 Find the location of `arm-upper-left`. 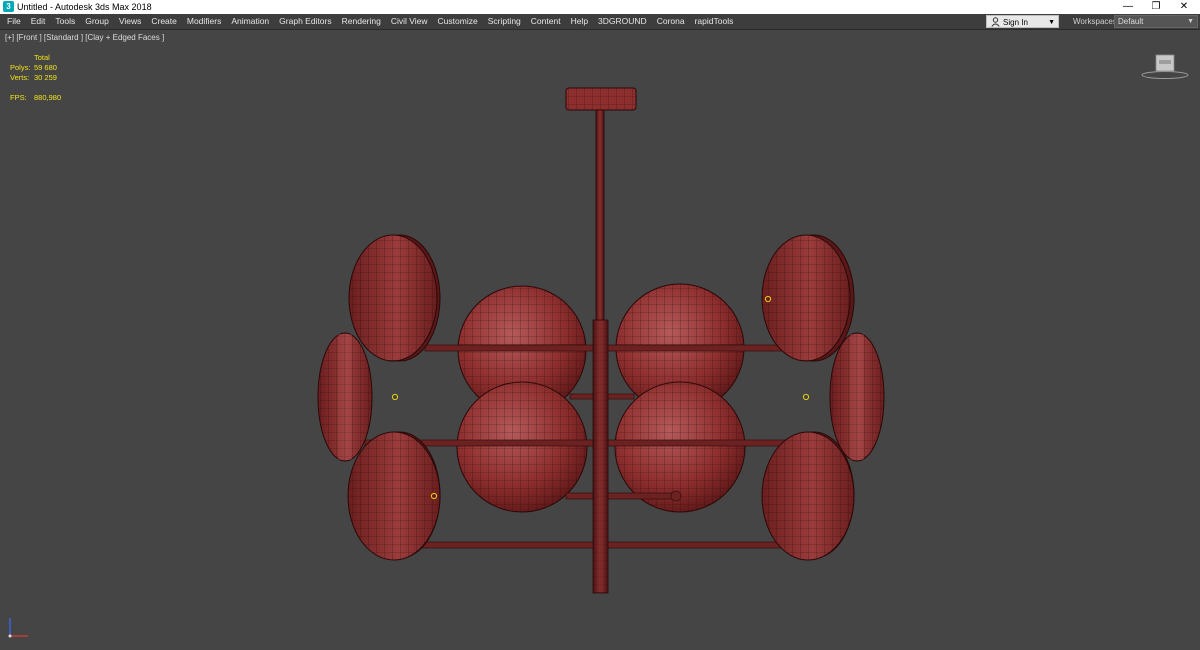

arm-upper-left is located at coordinates (512, 348).